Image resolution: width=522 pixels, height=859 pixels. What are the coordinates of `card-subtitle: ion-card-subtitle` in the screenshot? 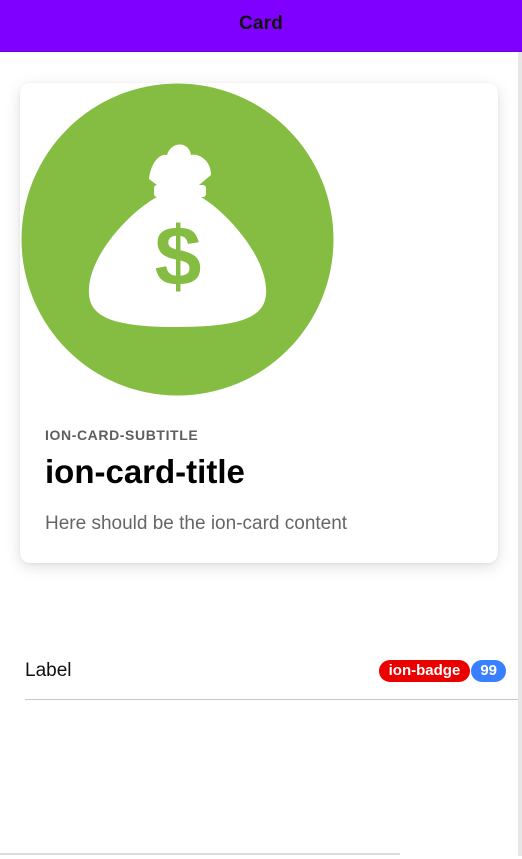 It's located at (122, 435).